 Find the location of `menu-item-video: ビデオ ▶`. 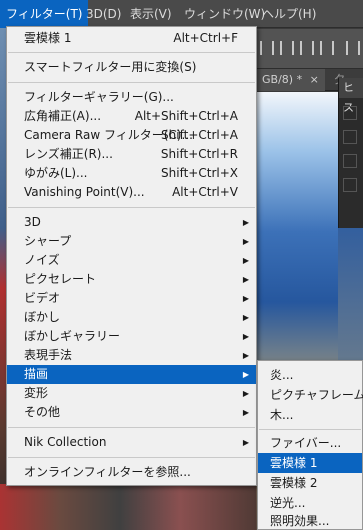

menu-item-video: ビデオ ▶ is located at coordinates (131, 298).